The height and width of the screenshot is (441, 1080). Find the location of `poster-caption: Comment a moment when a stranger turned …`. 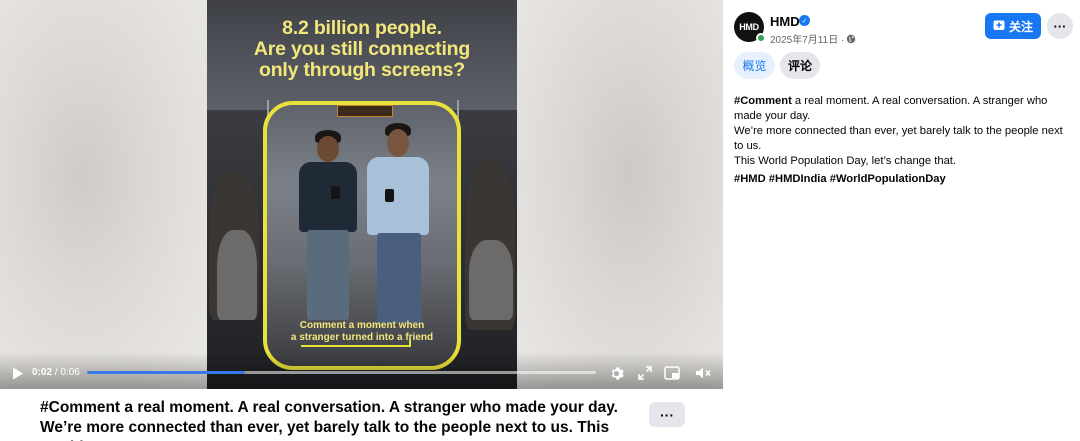

poster-caption: Comment a moment when a stranger turned … is located at coordinates (362, 332).